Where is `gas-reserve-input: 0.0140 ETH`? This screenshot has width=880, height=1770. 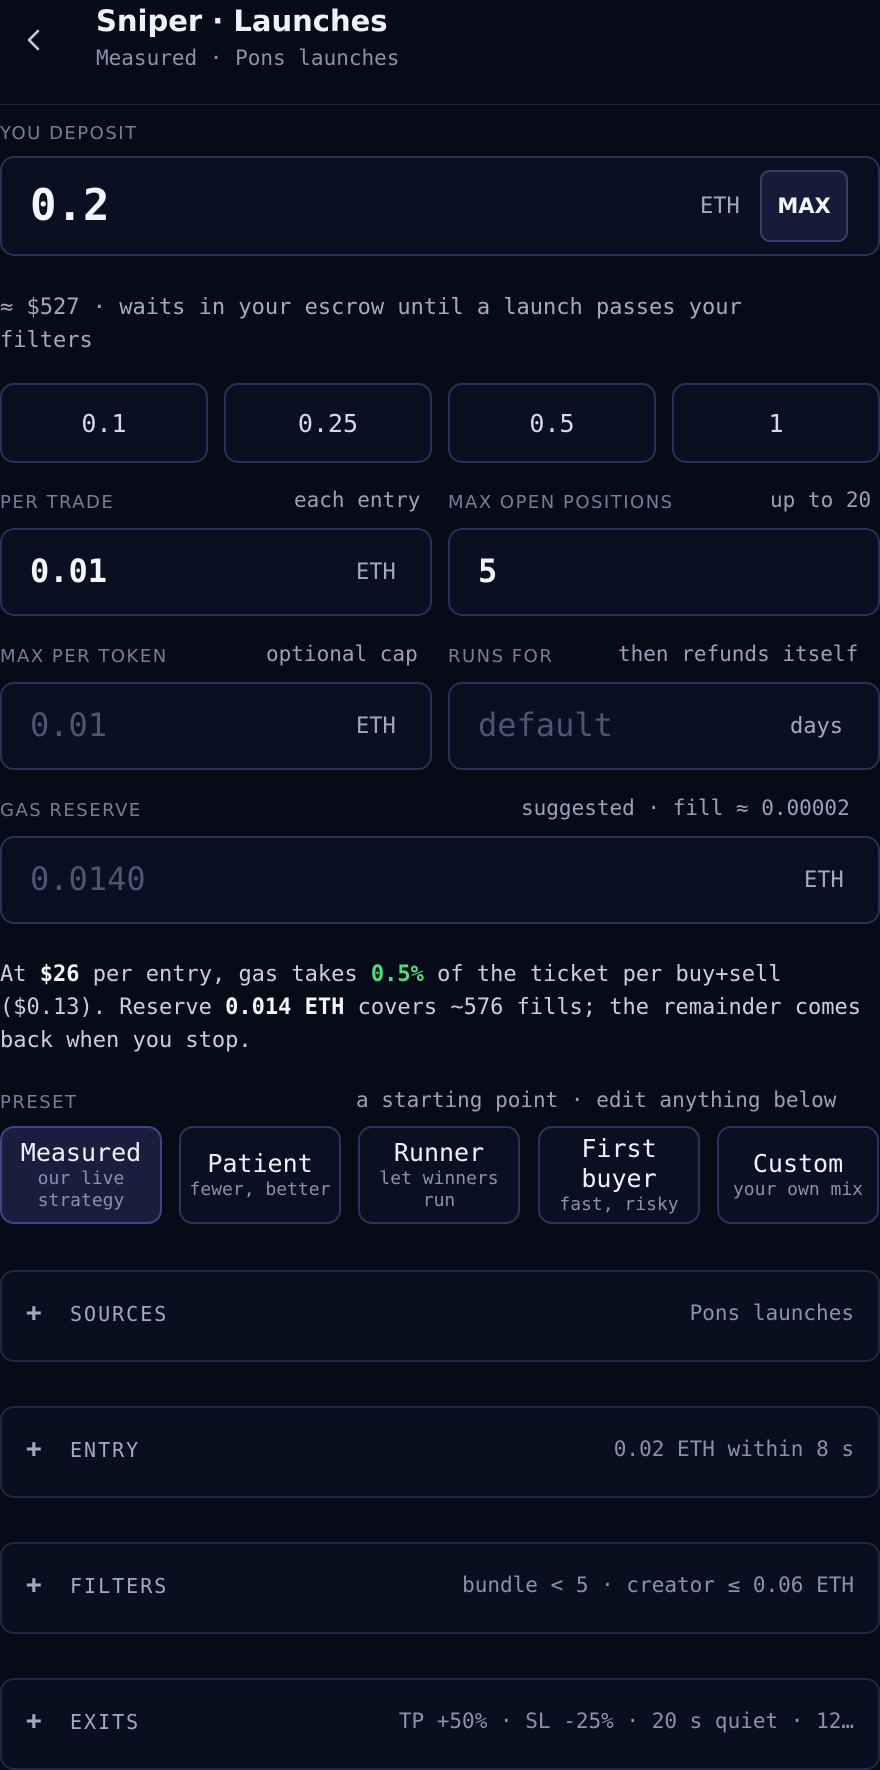
gas-reserve-input: 0.0140 ETH is located at coordinates (440, 880).